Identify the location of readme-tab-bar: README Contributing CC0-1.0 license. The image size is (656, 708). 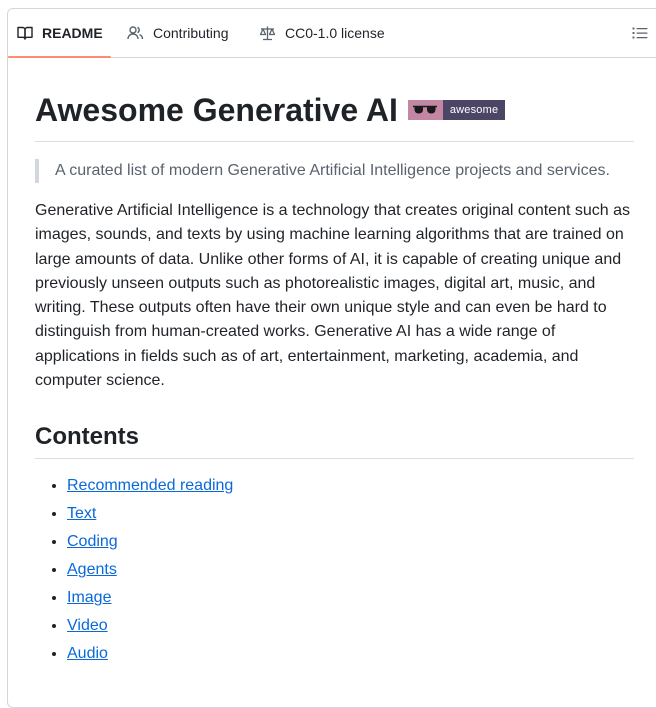
(332, 33).